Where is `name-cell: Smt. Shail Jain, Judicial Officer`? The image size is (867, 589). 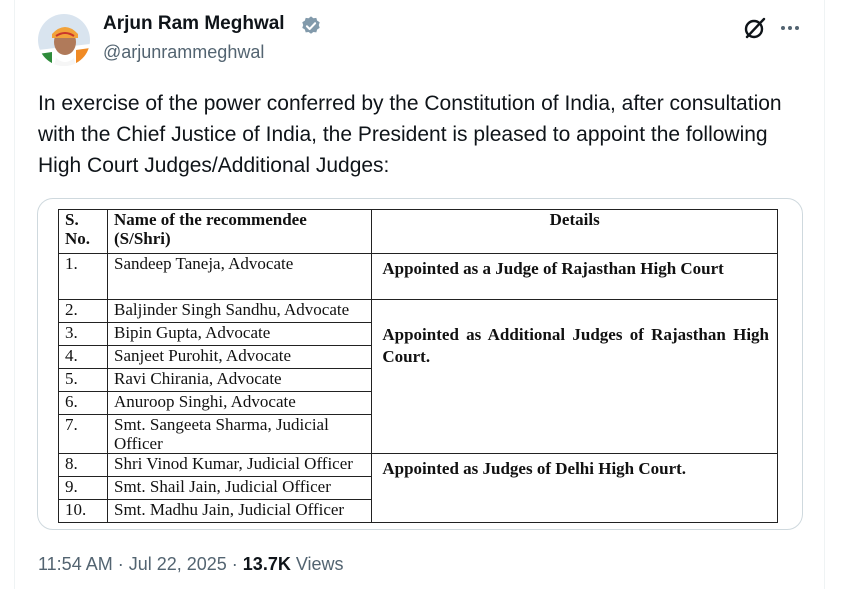
name-cell: Smt. Shail Jain, Judicial Officer is located at coordinates (239, 488).